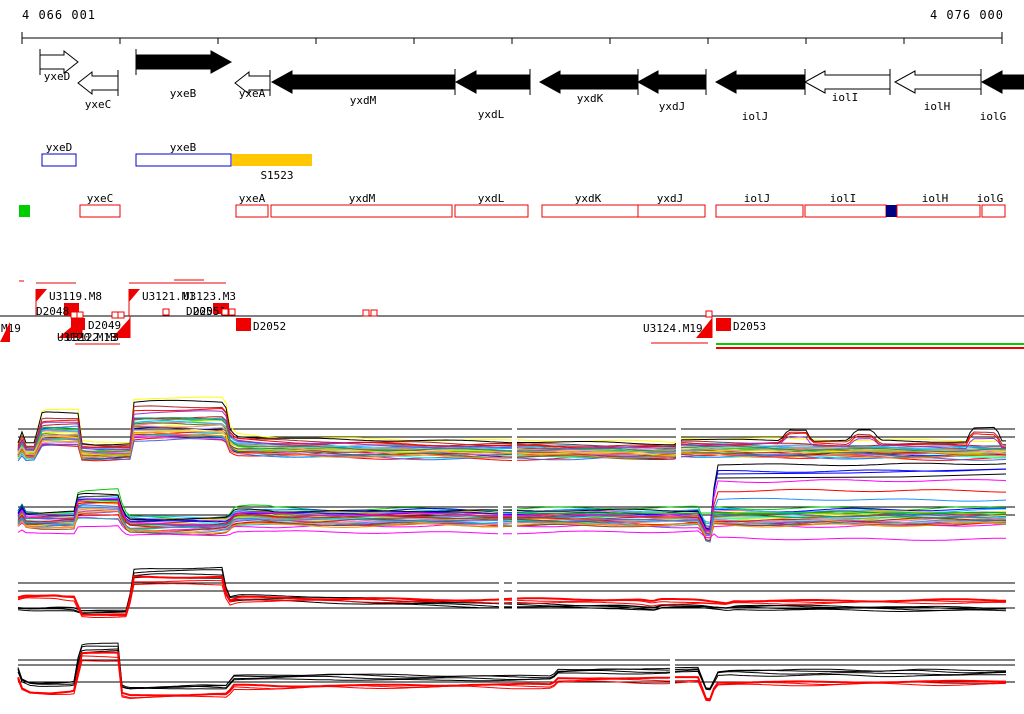  Describe the element at coordinates (759, 211) in the screenshot. I see `orf-row-box-iolJ` at that location.